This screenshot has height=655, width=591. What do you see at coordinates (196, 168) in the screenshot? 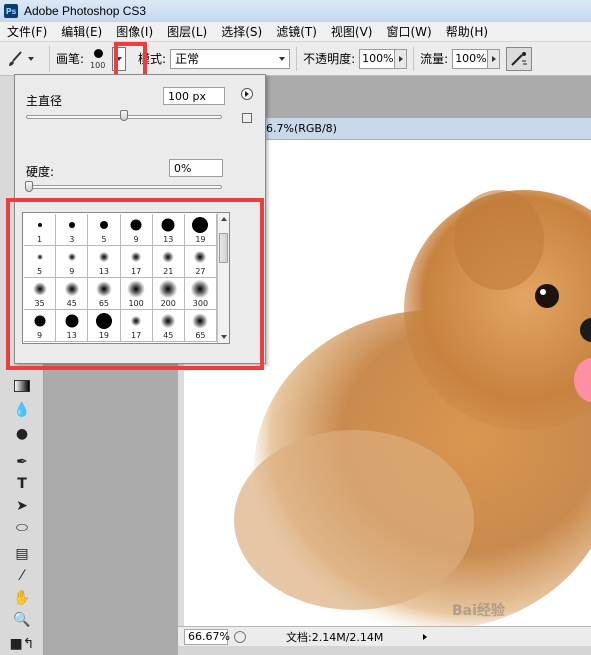
I see `hardness-input: 0%` at bounding box center [196, 168].